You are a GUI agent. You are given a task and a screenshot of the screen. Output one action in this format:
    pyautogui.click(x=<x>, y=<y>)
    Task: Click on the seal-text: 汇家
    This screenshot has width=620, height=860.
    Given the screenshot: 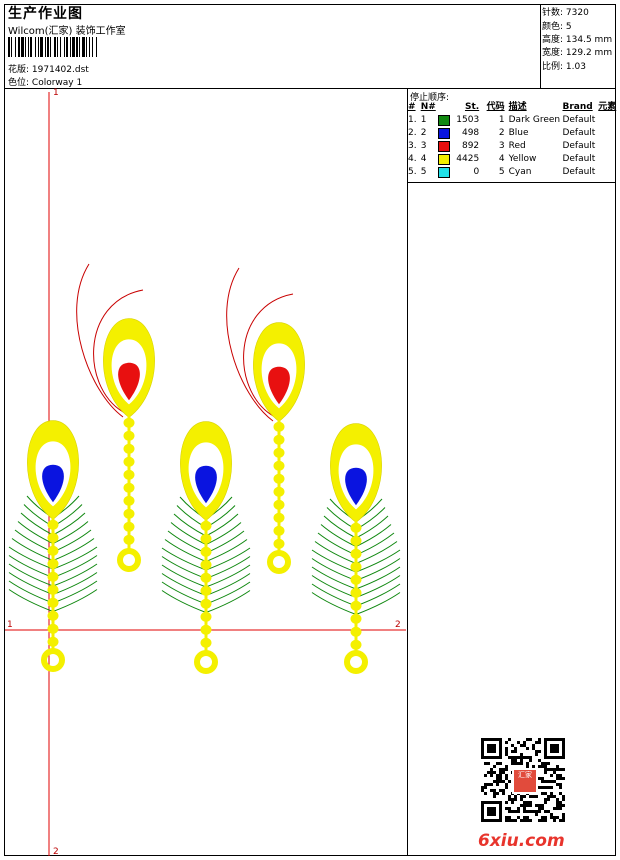 What is the action you would take?
    pyautogui.click(x=525, y=775)
    